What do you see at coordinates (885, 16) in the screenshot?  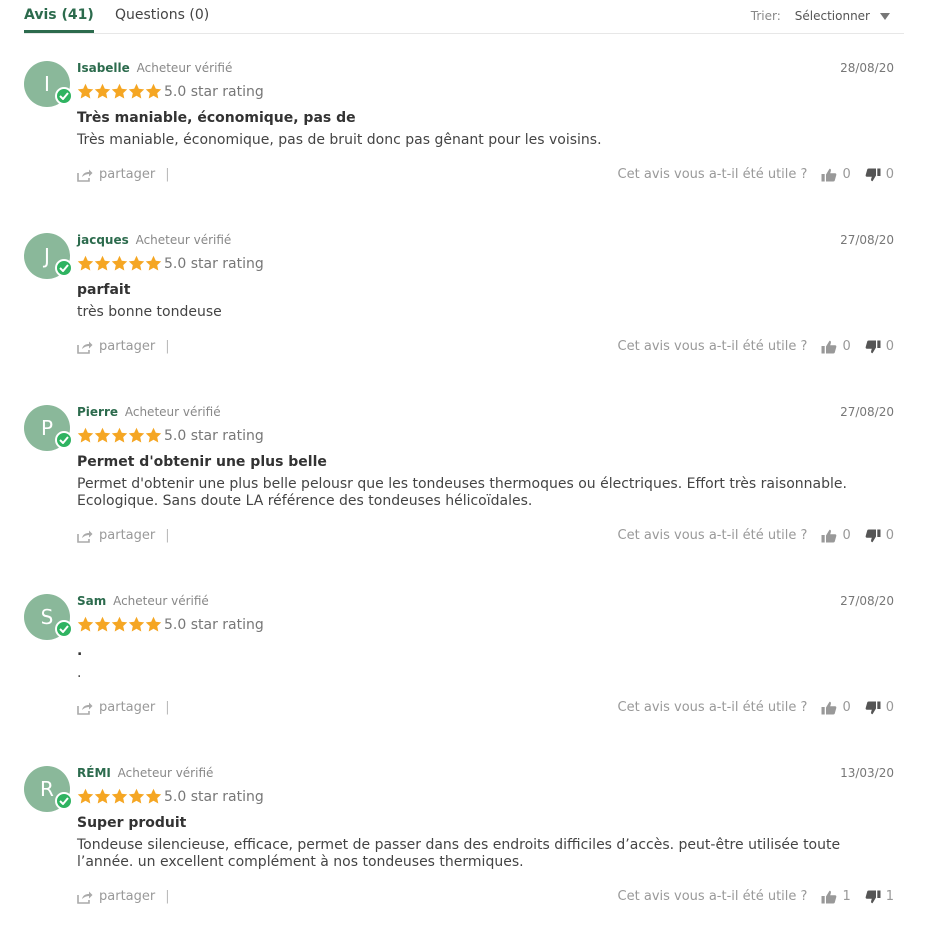 I see `chevron-down-icon` at bounding box center [885, 16].